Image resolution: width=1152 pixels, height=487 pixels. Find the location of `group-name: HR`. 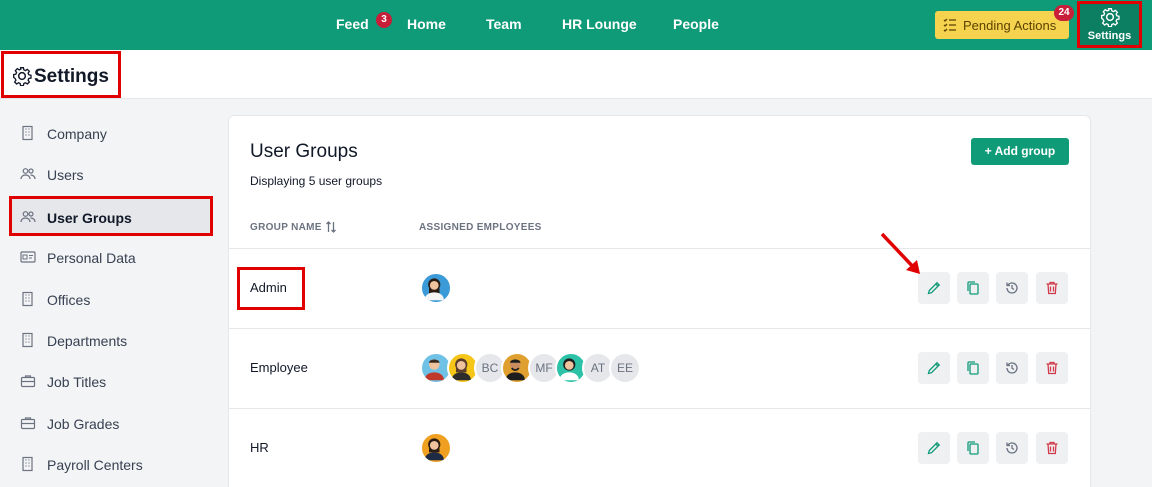

group-name: HR is located at coordinates (259, 447).